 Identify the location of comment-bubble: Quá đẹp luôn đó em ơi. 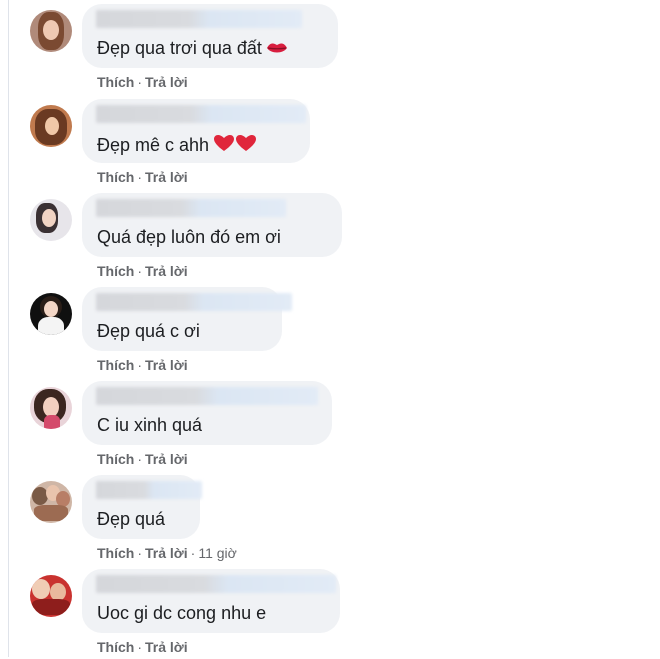
(212, 225).